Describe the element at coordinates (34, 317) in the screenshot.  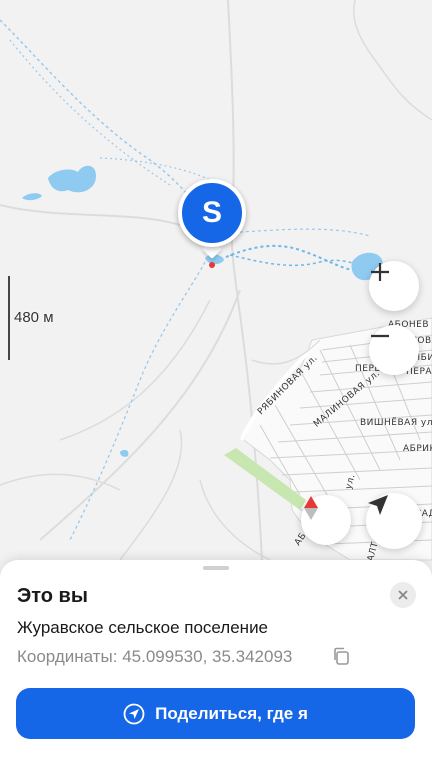
I see `scale-label: 480 м` at that location.